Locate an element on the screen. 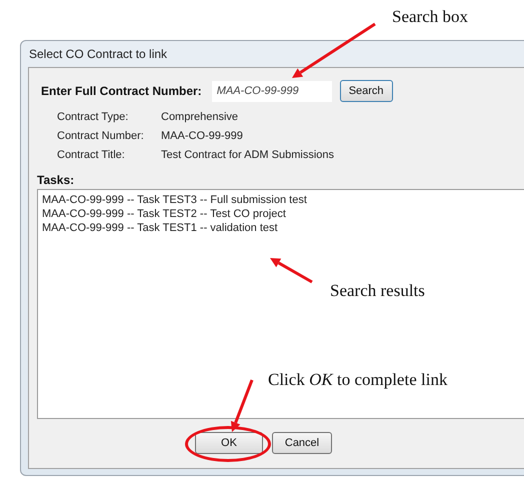 This screenshot has height=483, width=524. window-title: Select CO Contract to link is located at coordinates (98, 54).